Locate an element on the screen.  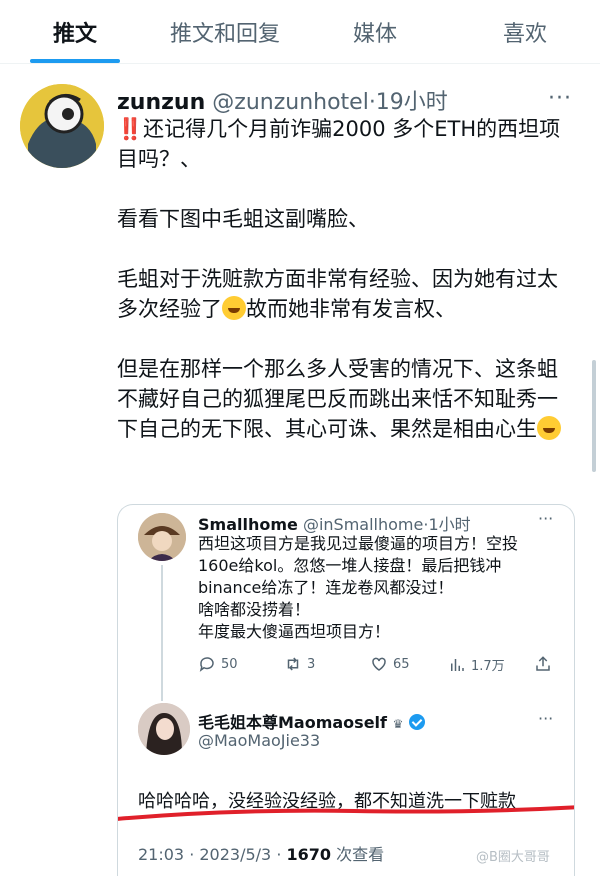
tweet-header: zunzun @zunzunhotel·19小时 is located at coordinates (282, 100).